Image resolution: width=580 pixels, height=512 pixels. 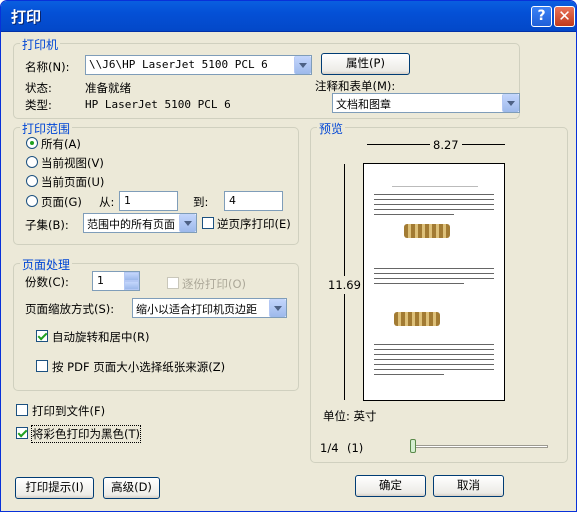 What do you see at coordinates (108, 88) in the screenshot?
I see `status-value: 准备就绪` at bounding box center [108, 88].